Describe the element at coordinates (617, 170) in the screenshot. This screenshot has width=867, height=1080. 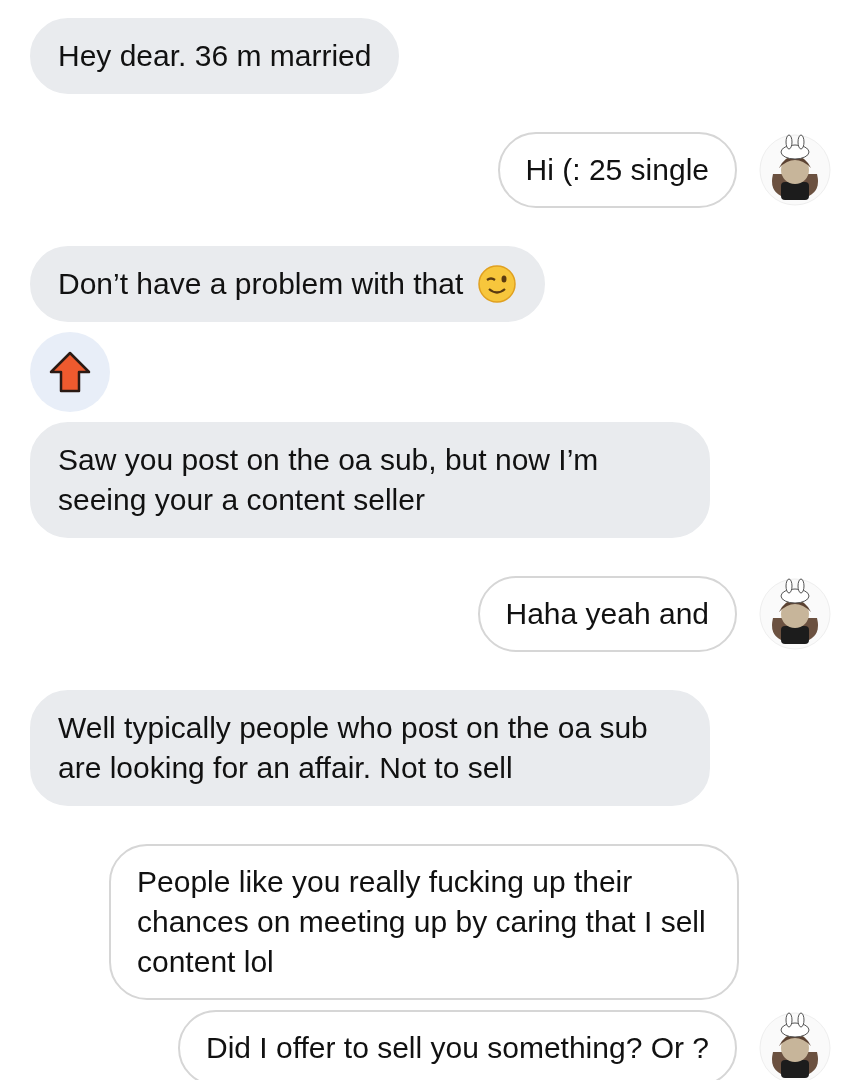
I see `message-text: Hi (: 25 single` at that location.